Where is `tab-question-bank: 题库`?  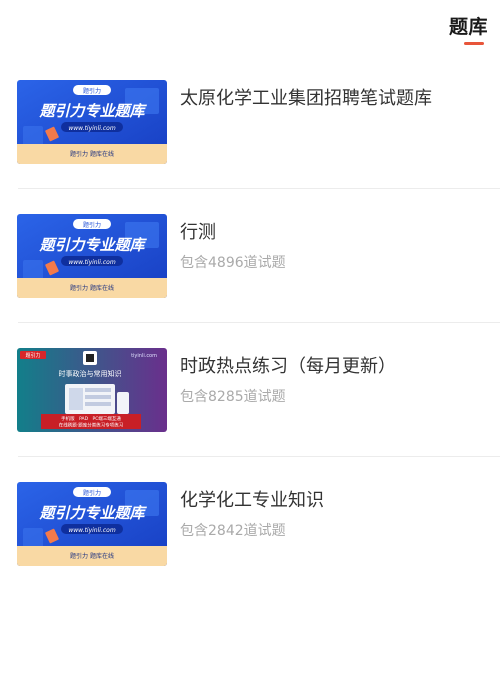 tab-question-bank: 题库 is located at coordinates (468, 25).